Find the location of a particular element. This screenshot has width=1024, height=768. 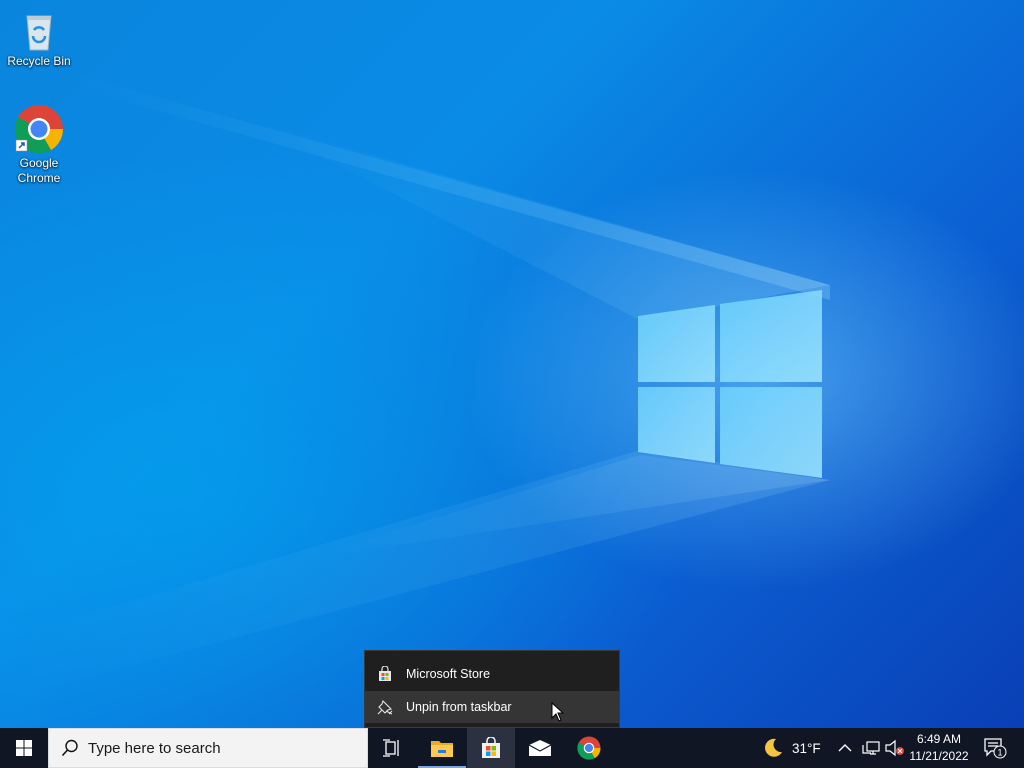

taskbar-search-box: Type here to search is located at coordinates (208, 748).